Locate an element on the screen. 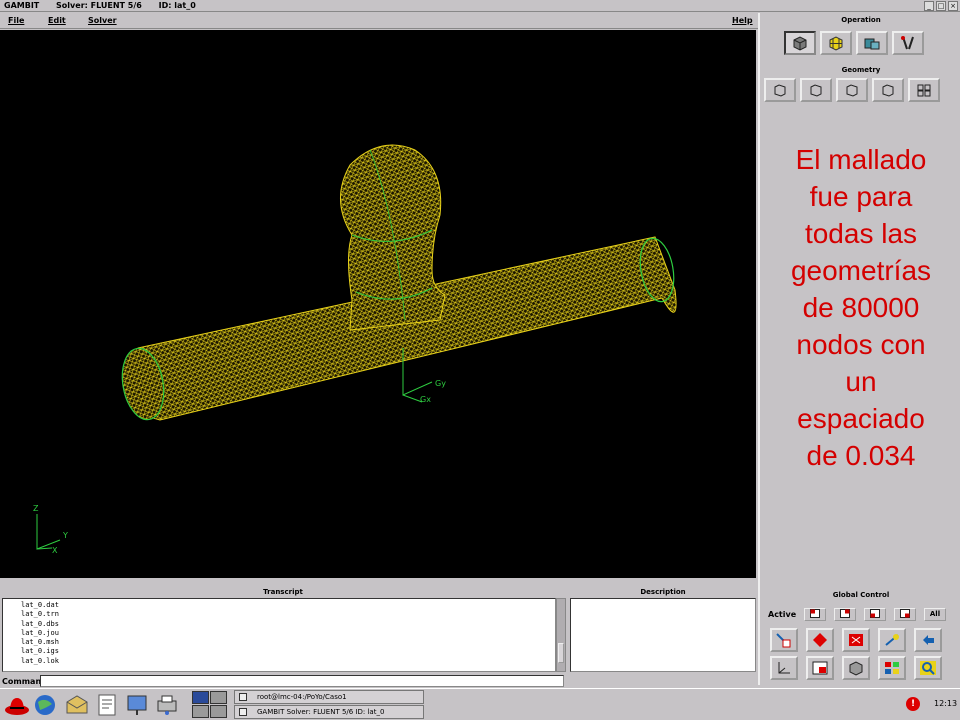 The width and height of the screenshot is (960, 720). id-label: ID: lat_0 is located at coordinates (177, 5).